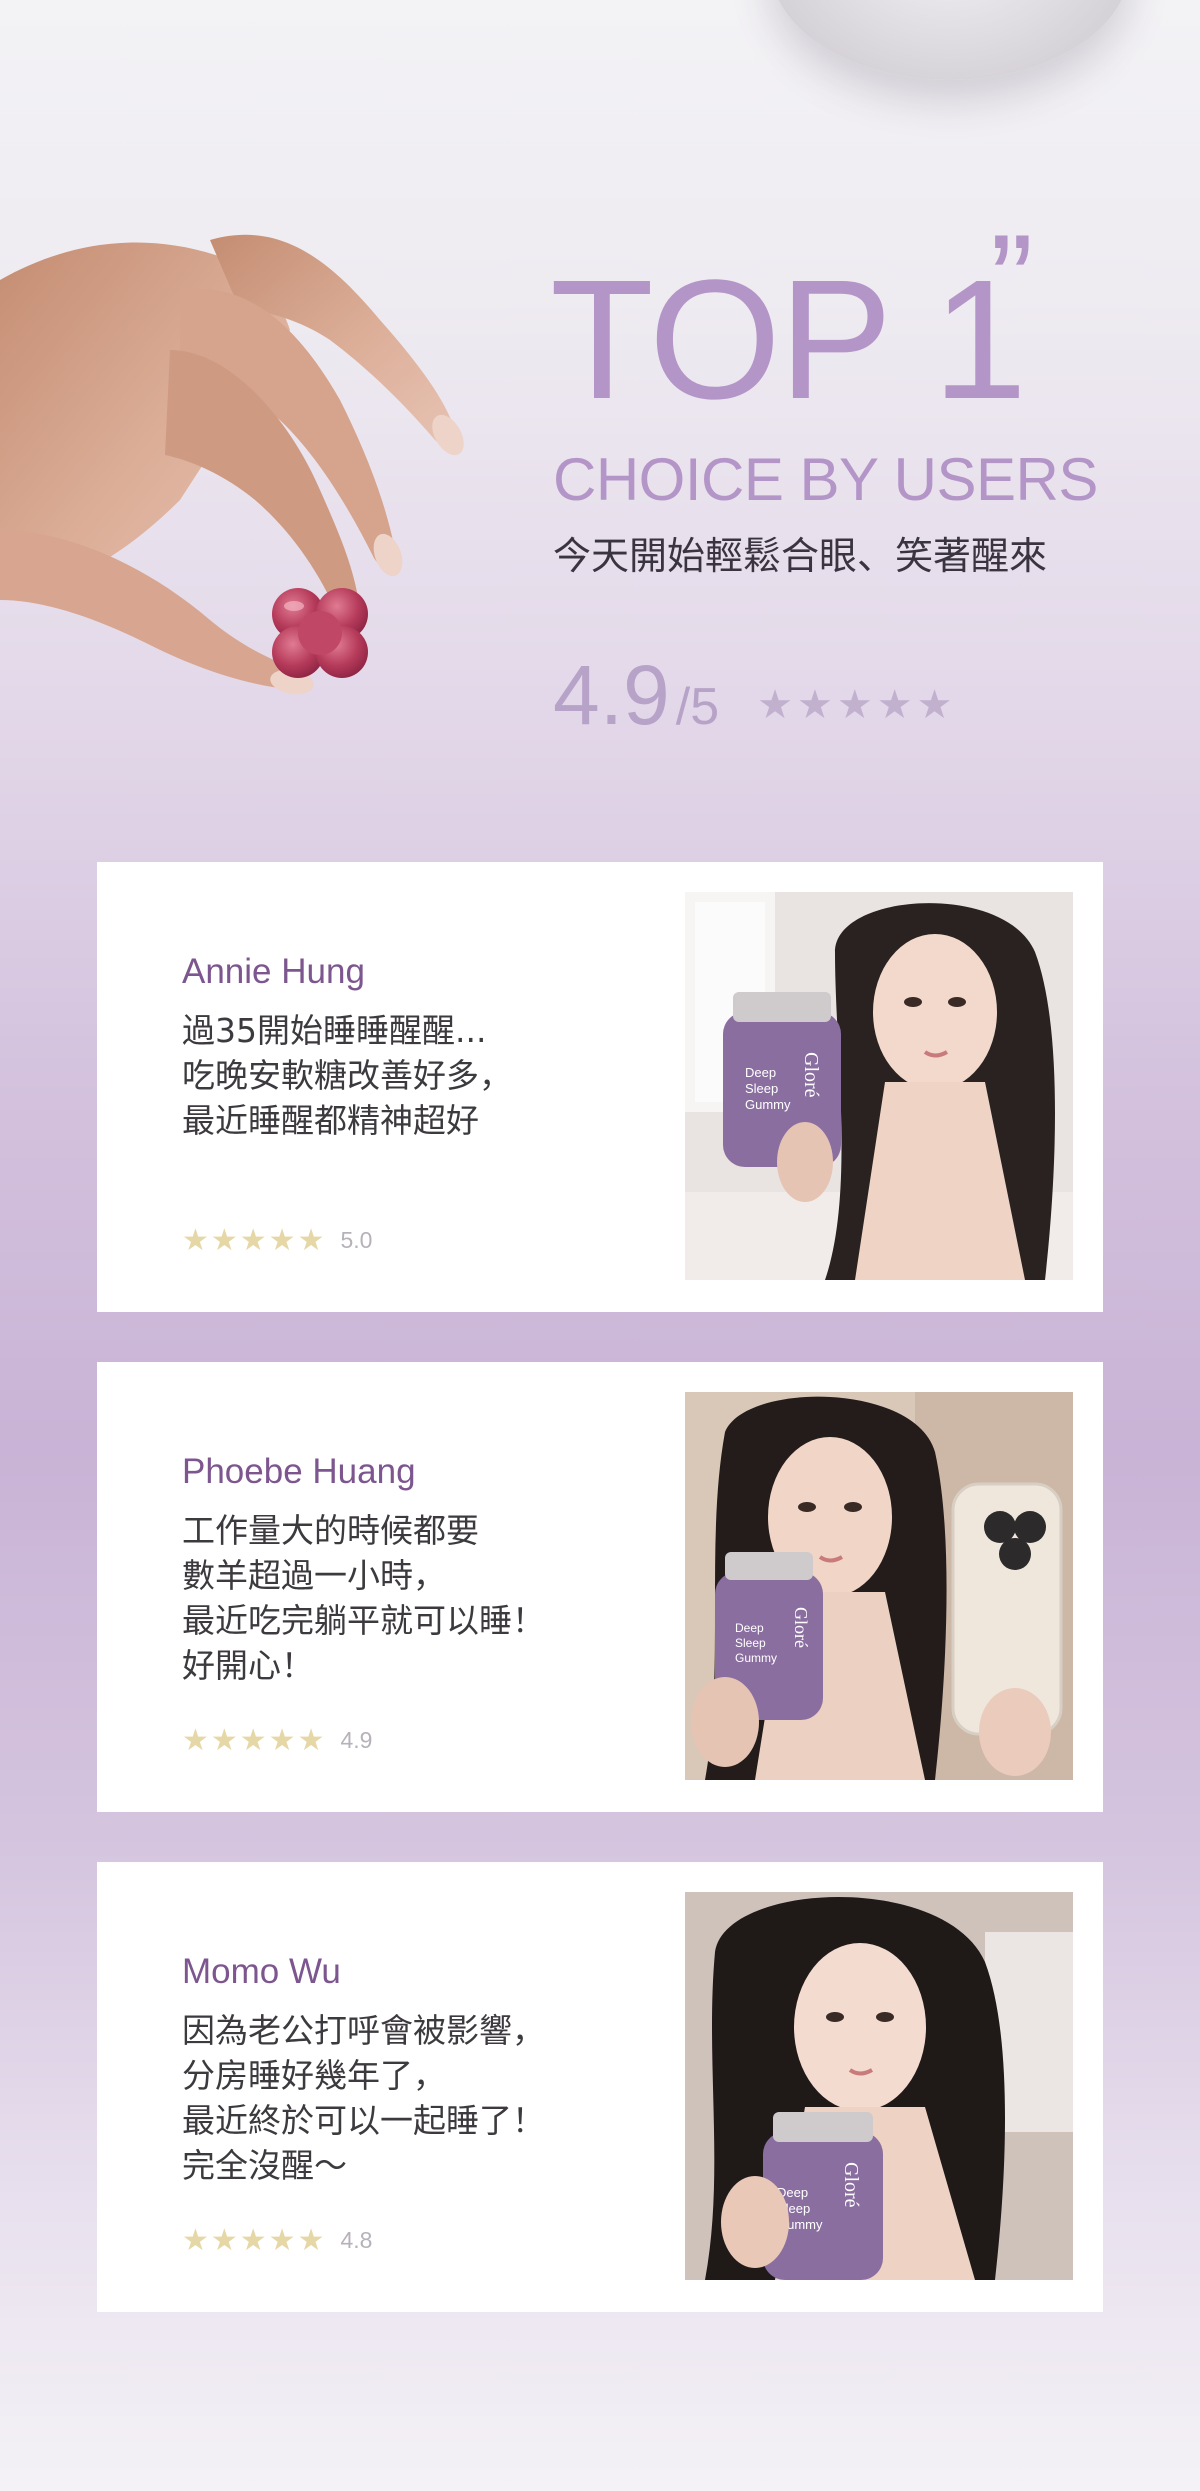  Describe the element at coordinates (754, 695) in the screenshot. I see `overall-rating: 4.9 /5 ★★★★★` at that location.